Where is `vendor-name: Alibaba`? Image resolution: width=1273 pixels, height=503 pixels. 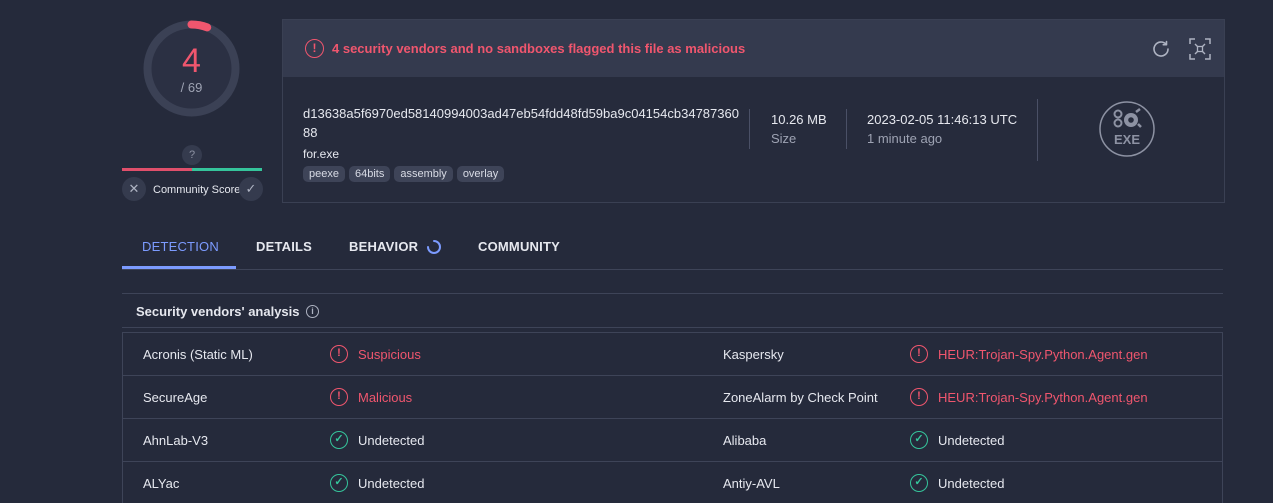 vendor-name: Alibaba is located at coordinates (745, 440).